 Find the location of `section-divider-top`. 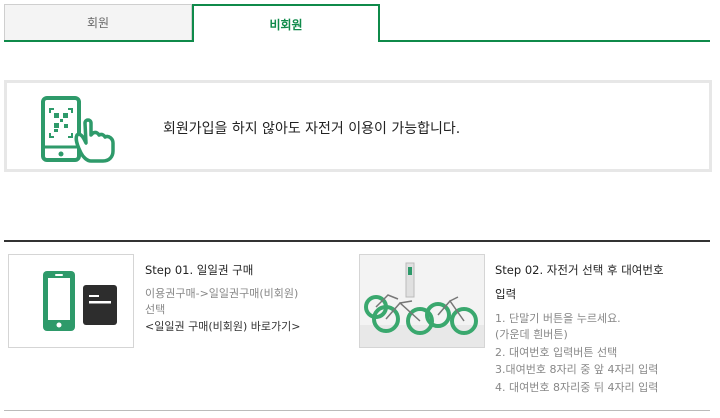

section-divider-top is located at coordinates (357, 241).